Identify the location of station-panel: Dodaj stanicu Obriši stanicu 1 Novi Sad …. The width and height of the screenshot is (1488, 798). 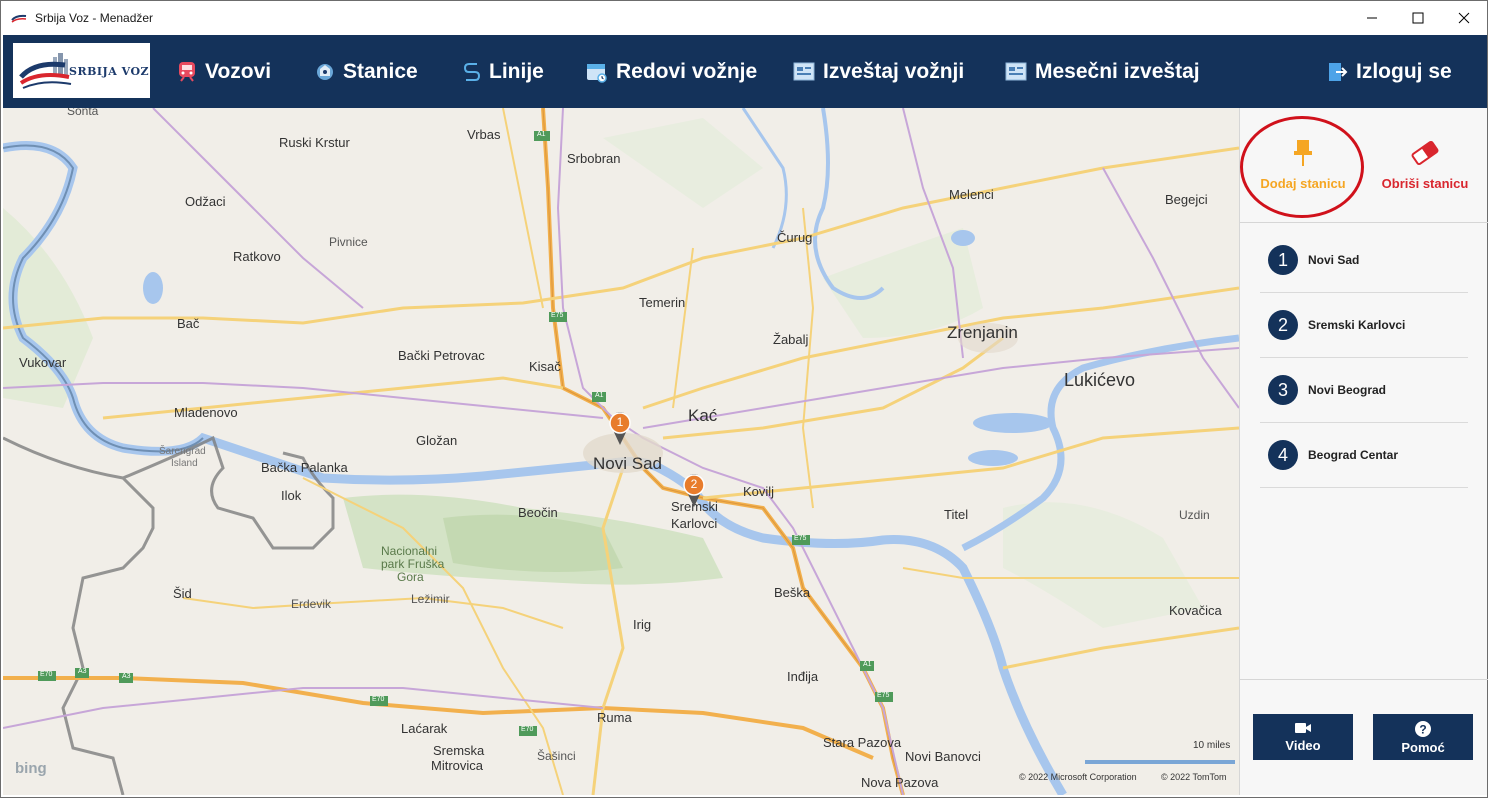
(1363, 451).